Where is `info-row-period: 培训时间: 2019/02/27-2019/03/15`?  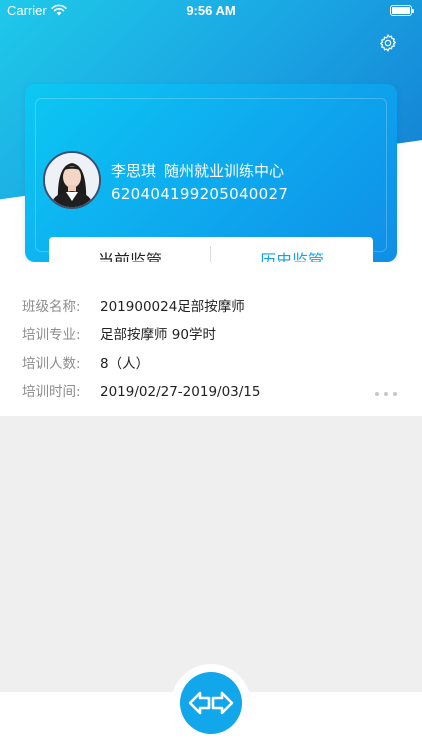
info-row-period: 培训时间: 2019/02/27-2019/03/15 is located at coordinates (141, 392).